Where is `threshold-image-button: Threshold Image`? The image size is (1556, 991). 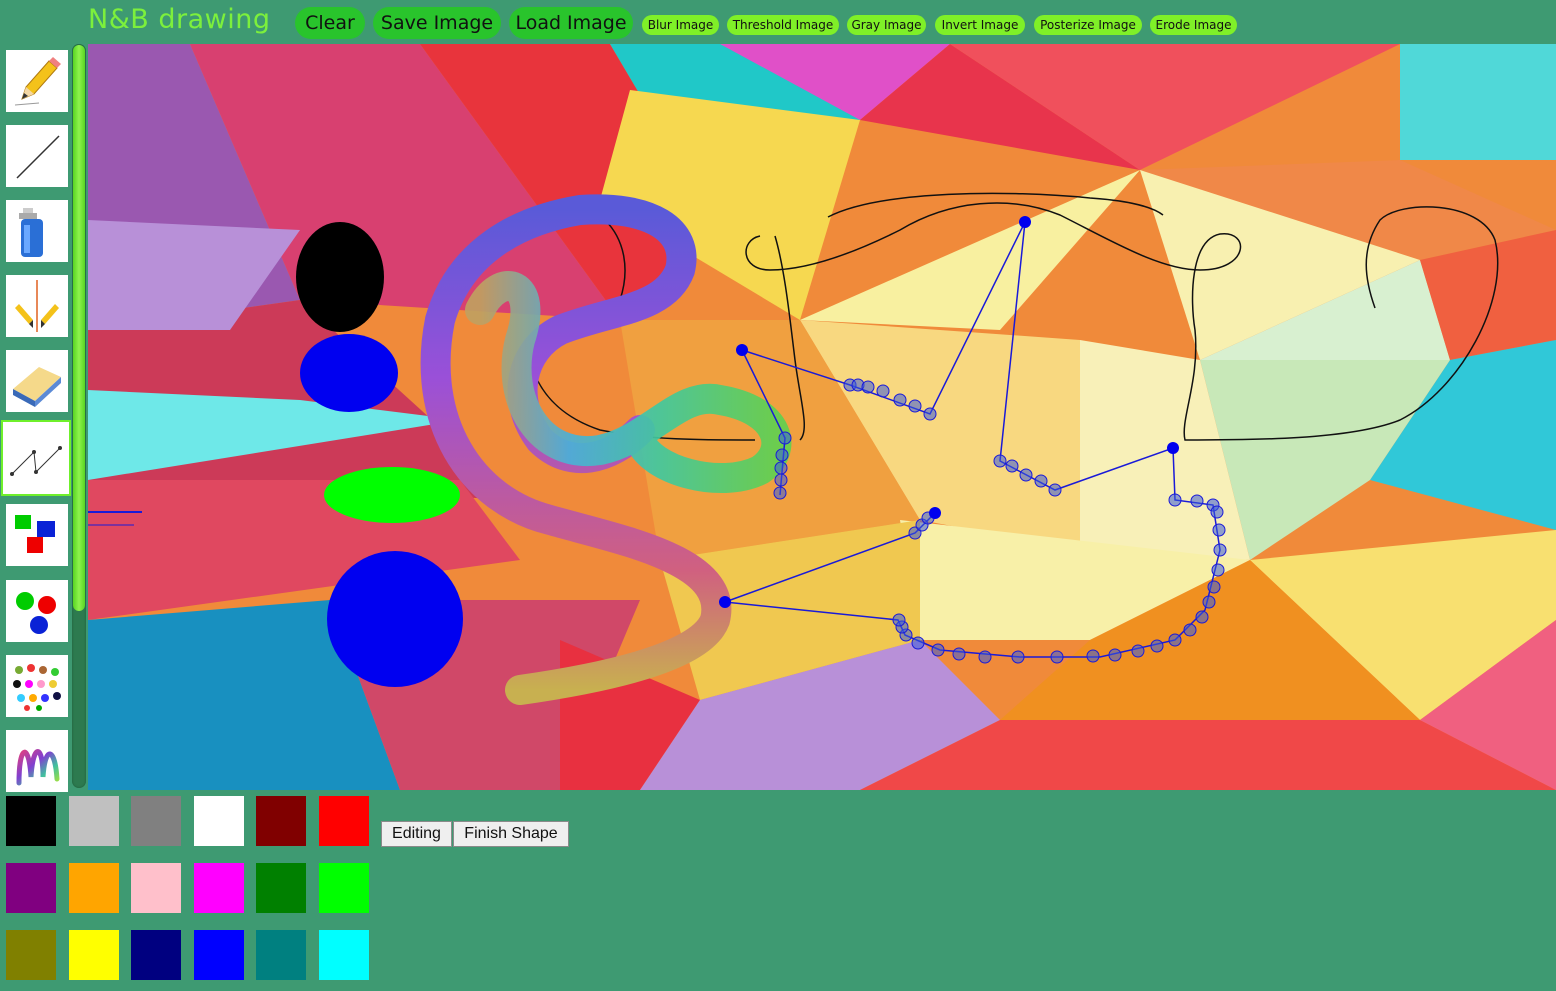 threshold-image-button: Threshold Image is located at coordinates (783, 25).